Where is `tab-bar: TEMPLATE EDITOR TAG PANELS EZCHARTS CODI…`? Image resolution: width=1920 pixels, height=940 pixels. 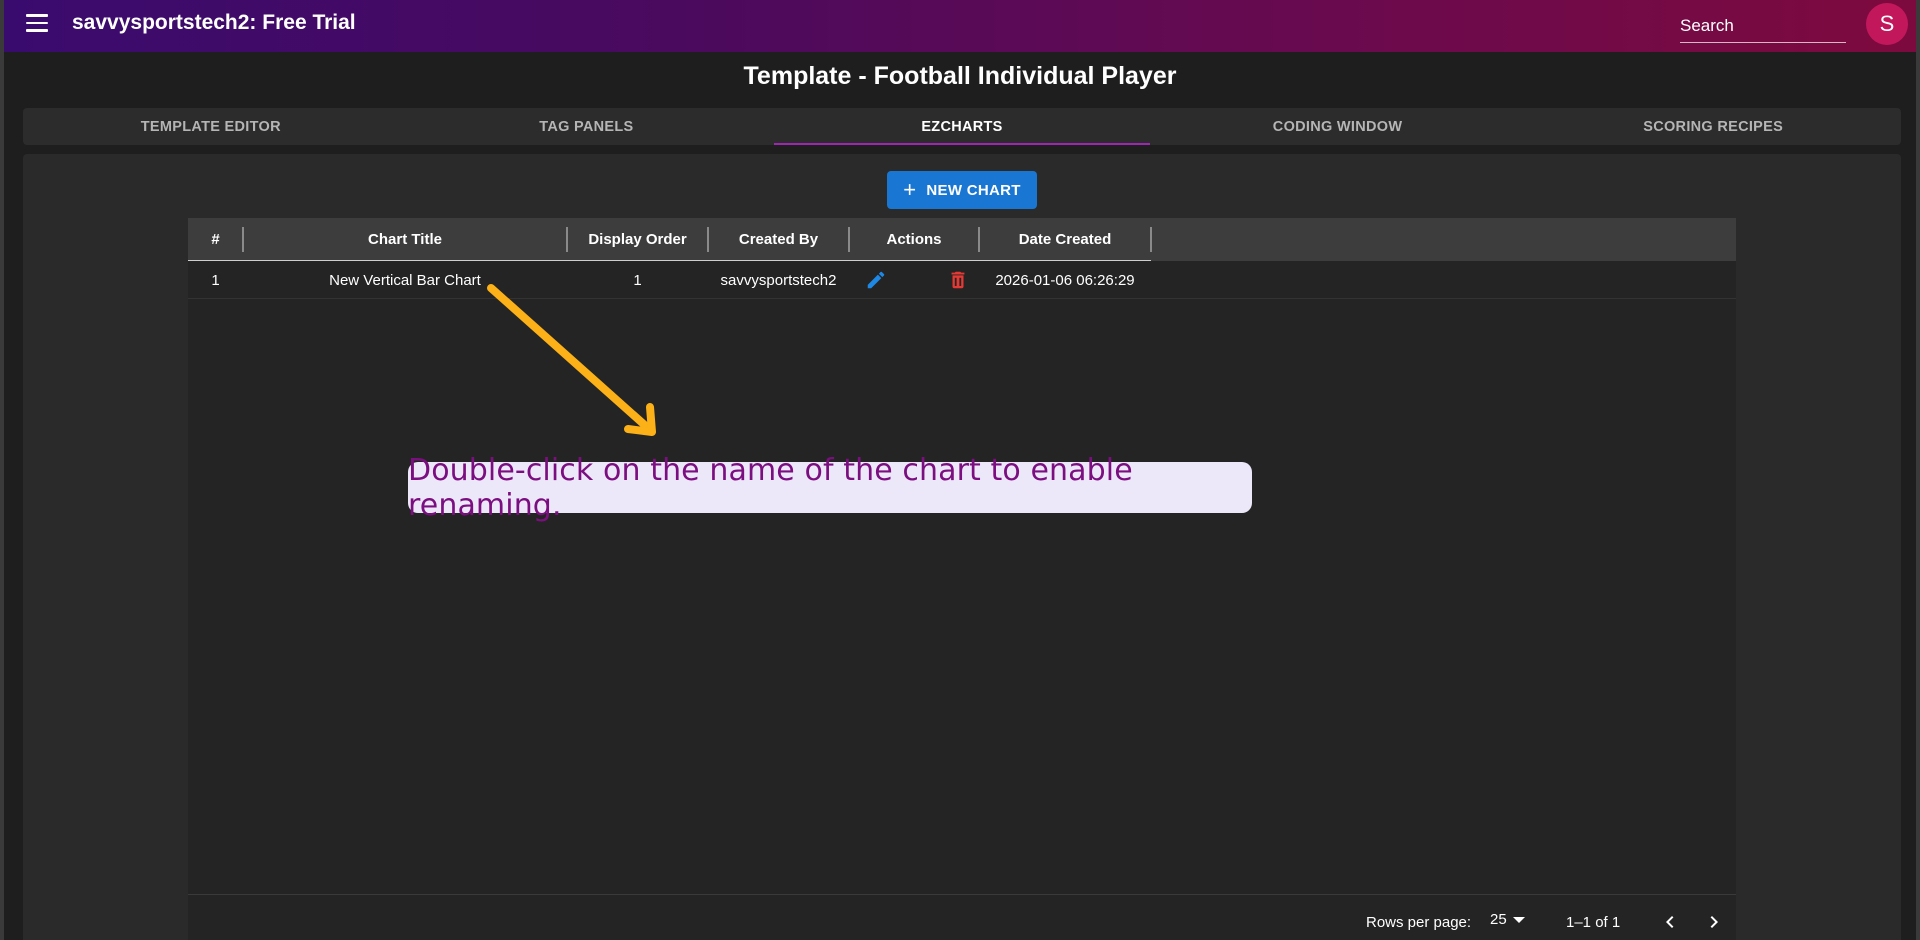
tab-bar: TEMPLATE EDITOR TAG PANELS EZCHARTS CODI… is located at coordinates (962, 126).